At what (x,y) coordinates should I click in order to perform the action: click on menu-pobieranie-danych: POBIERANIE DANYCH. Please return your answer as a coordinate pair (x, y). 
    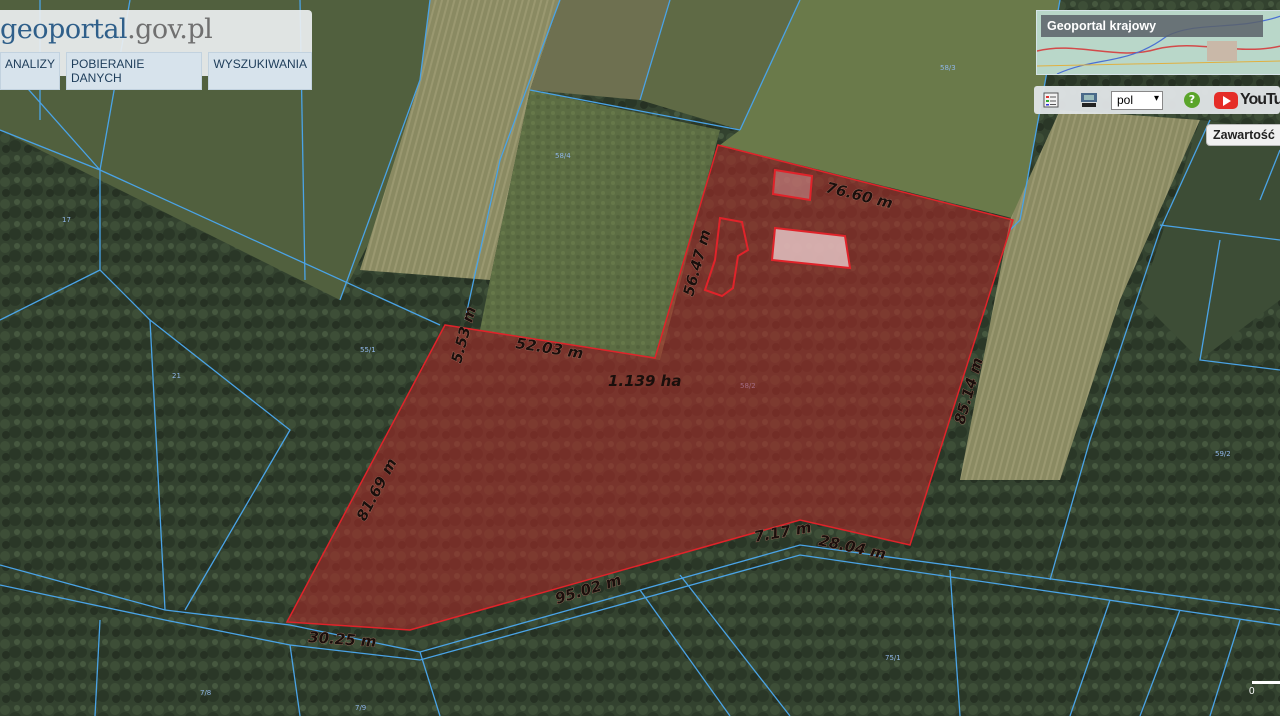
    Looking at the image, I should click on (134, 71).